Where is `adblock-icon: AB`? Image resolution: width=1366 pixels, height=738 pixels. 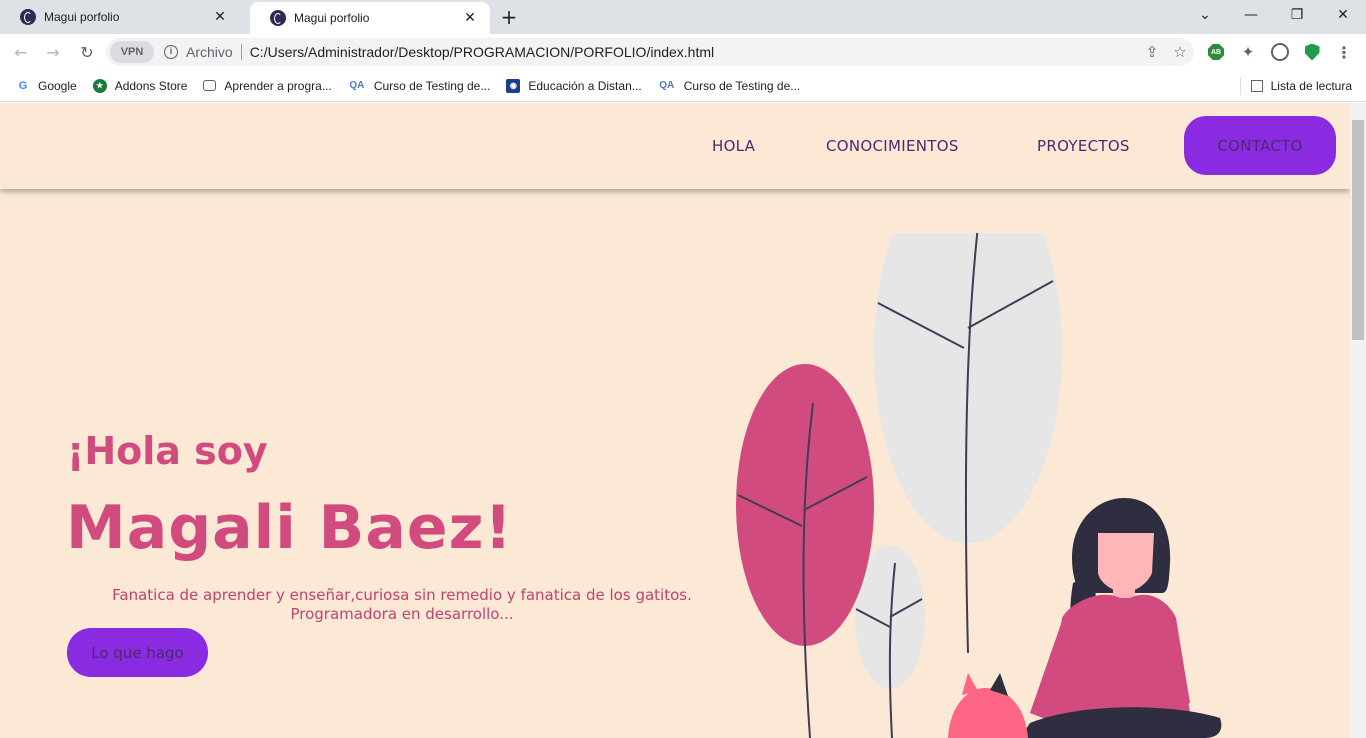
adblock-icon: AB is located at coordinates (1216, 52).